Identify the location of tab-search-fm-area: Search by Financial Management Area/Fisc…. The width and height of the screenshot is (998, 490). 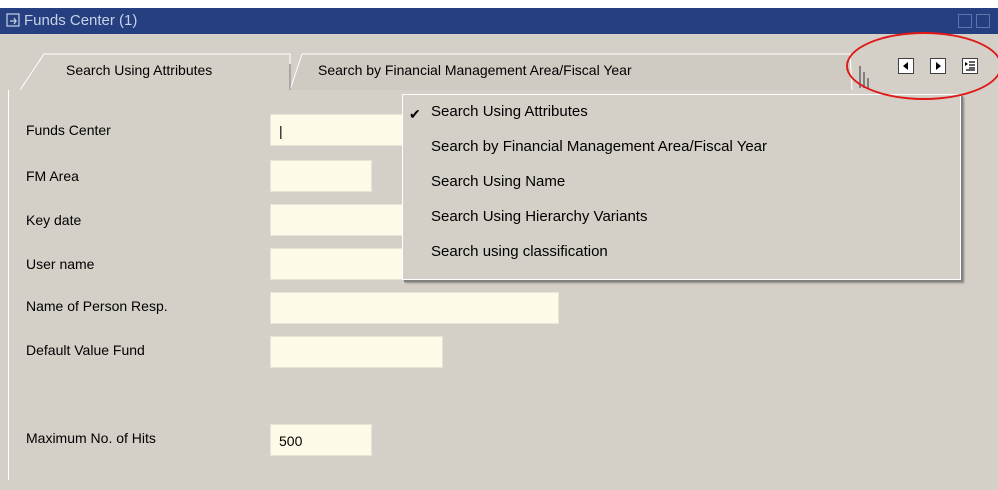
(475, 70).